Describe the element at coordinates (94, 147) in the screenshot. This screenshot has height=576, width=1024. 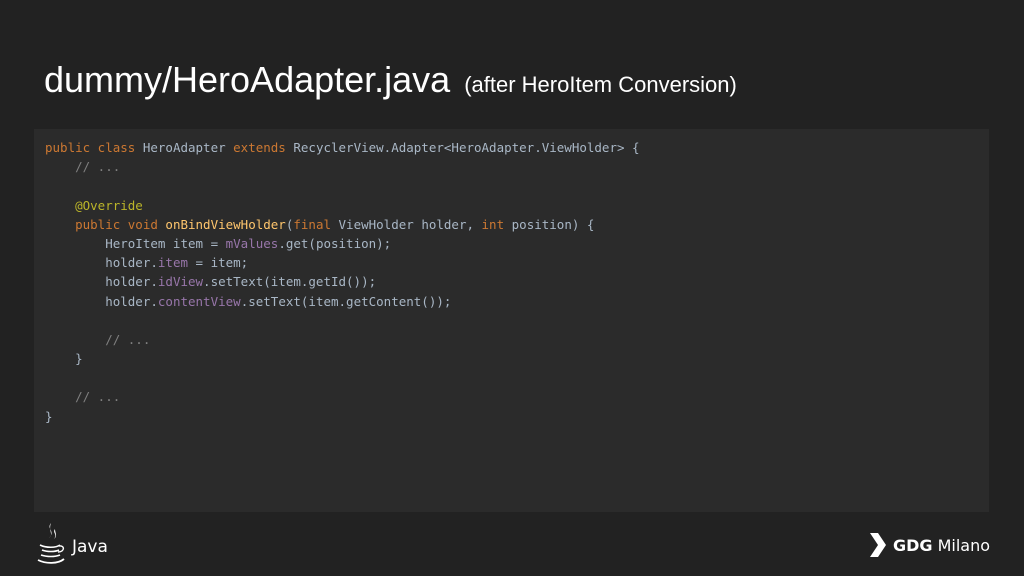
I see `code-keyword: public class` at that location.